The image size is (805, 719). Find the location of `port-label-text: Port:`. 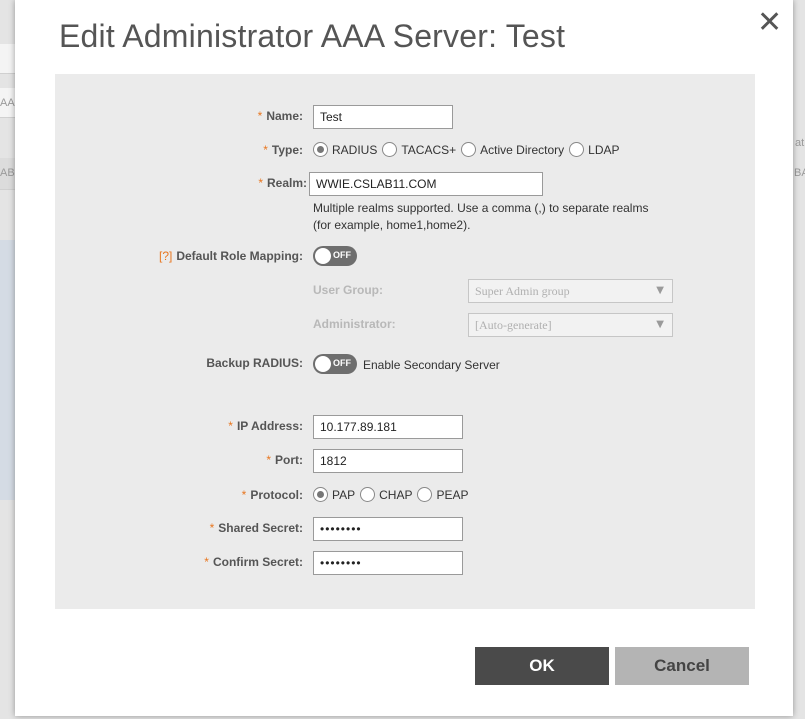

port-label-text: Port: is located at coordinates (289, 460).